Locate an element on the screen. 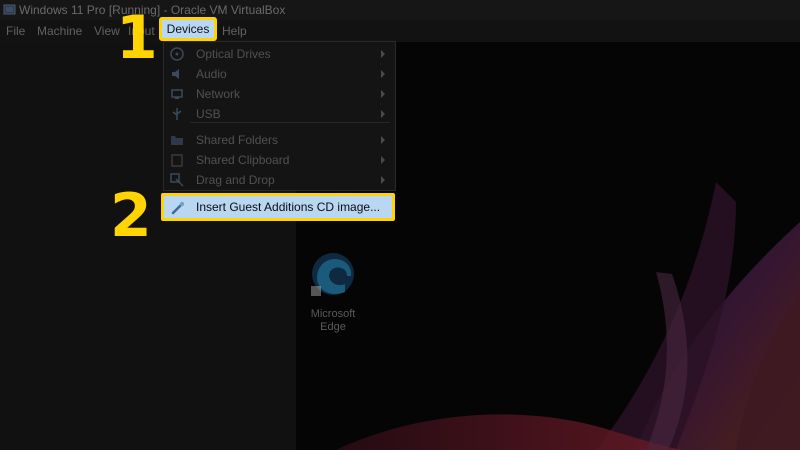 The image size is (800, 450). menu-item-label: Network is located at coordinates (218, 94).